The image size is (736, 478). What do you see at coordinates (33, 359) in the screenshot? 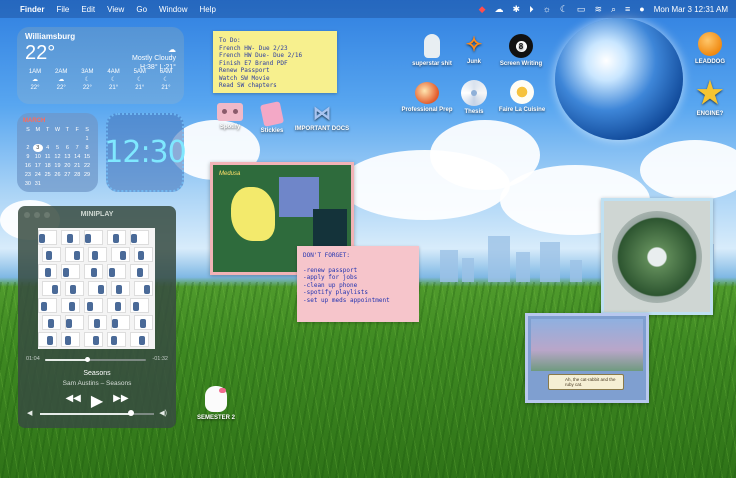
I see `elapsed-time: 01:04` at bounding box center [33, 359].